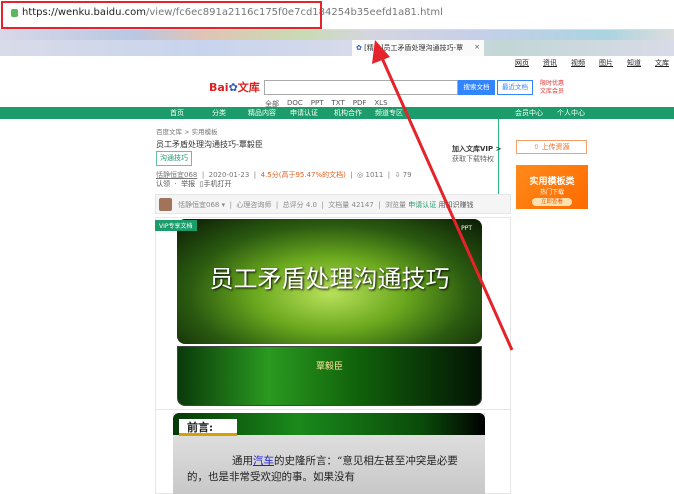  What do you see at coordinates (174, 158) in the screenshot?
I see `tag-badge: 沟通技巧` at bounding box center [174, 158].